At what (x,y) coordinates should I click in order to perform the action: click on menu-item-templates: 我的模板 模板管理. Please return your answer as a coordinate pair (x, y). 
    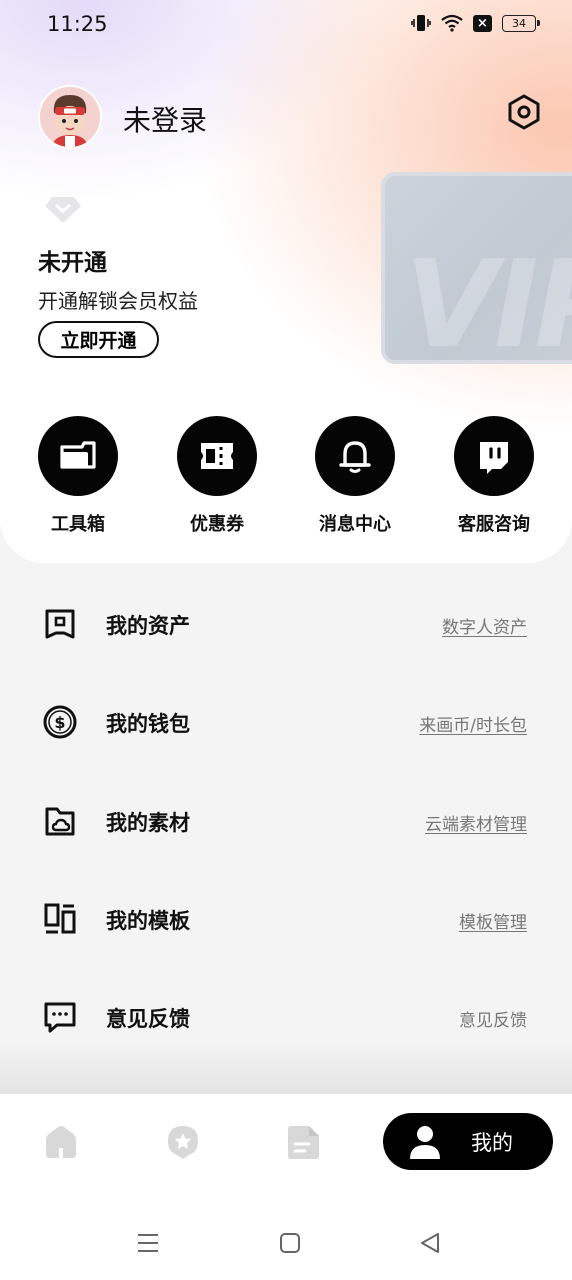
    Looking at the image, I should click on (286, 919).